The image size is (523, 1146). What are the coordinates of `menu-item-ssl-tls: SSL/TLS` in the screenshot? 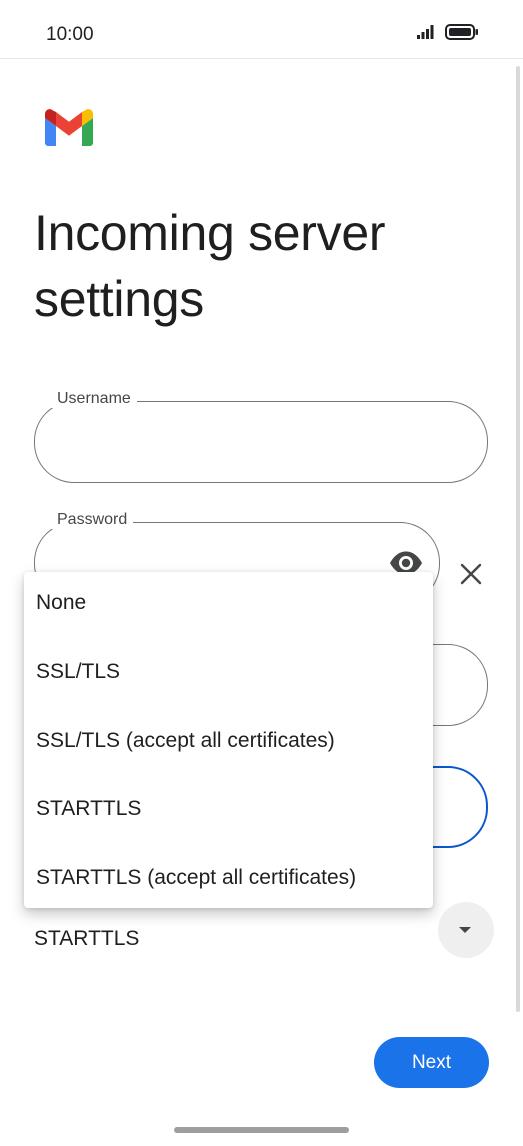 It's located at (78, 672).